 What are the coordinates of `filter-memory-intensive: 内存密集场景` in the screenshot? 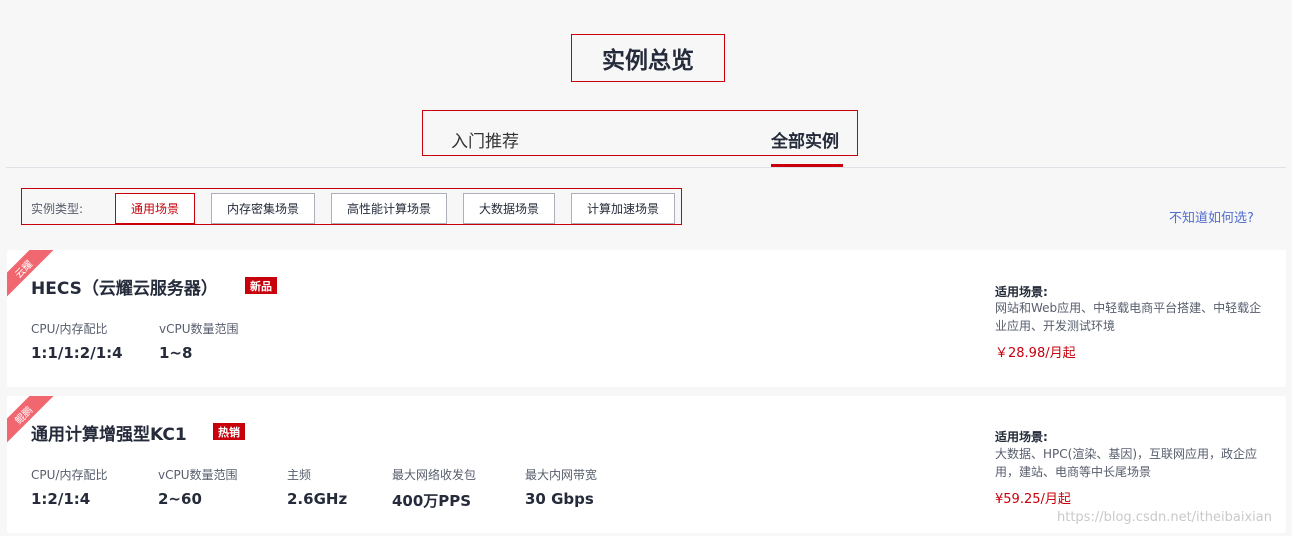 It's located at (263, 208).